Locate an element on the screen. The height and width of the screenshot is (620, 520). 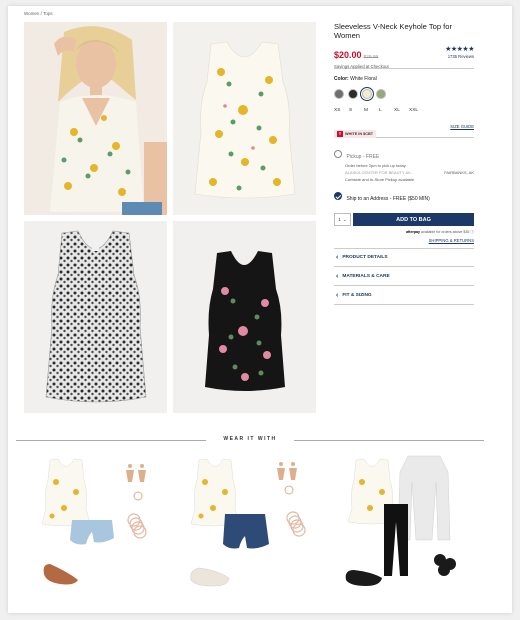
product-photo-model is located at coordinates (95, 118).